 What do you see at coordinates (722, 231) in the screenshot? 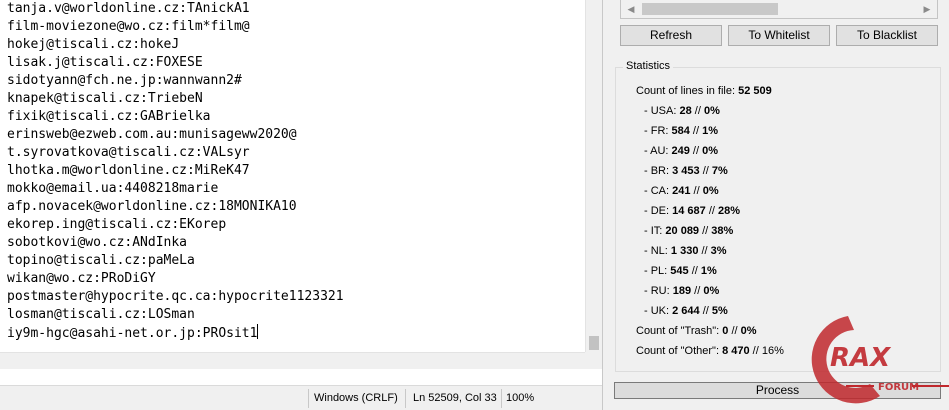
I see `country-percent: 38%` at bounding box center [722, 231].